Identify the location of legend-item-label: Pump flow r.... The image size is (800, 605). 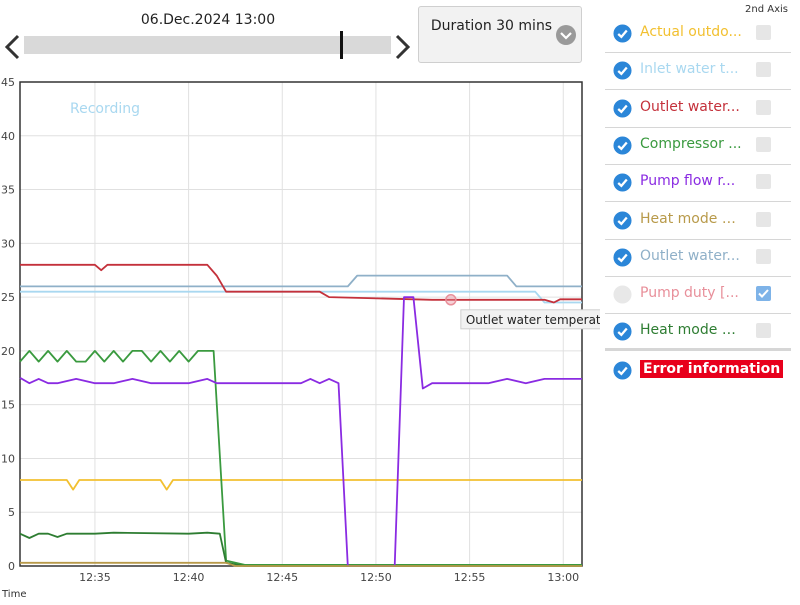
(688, 181).